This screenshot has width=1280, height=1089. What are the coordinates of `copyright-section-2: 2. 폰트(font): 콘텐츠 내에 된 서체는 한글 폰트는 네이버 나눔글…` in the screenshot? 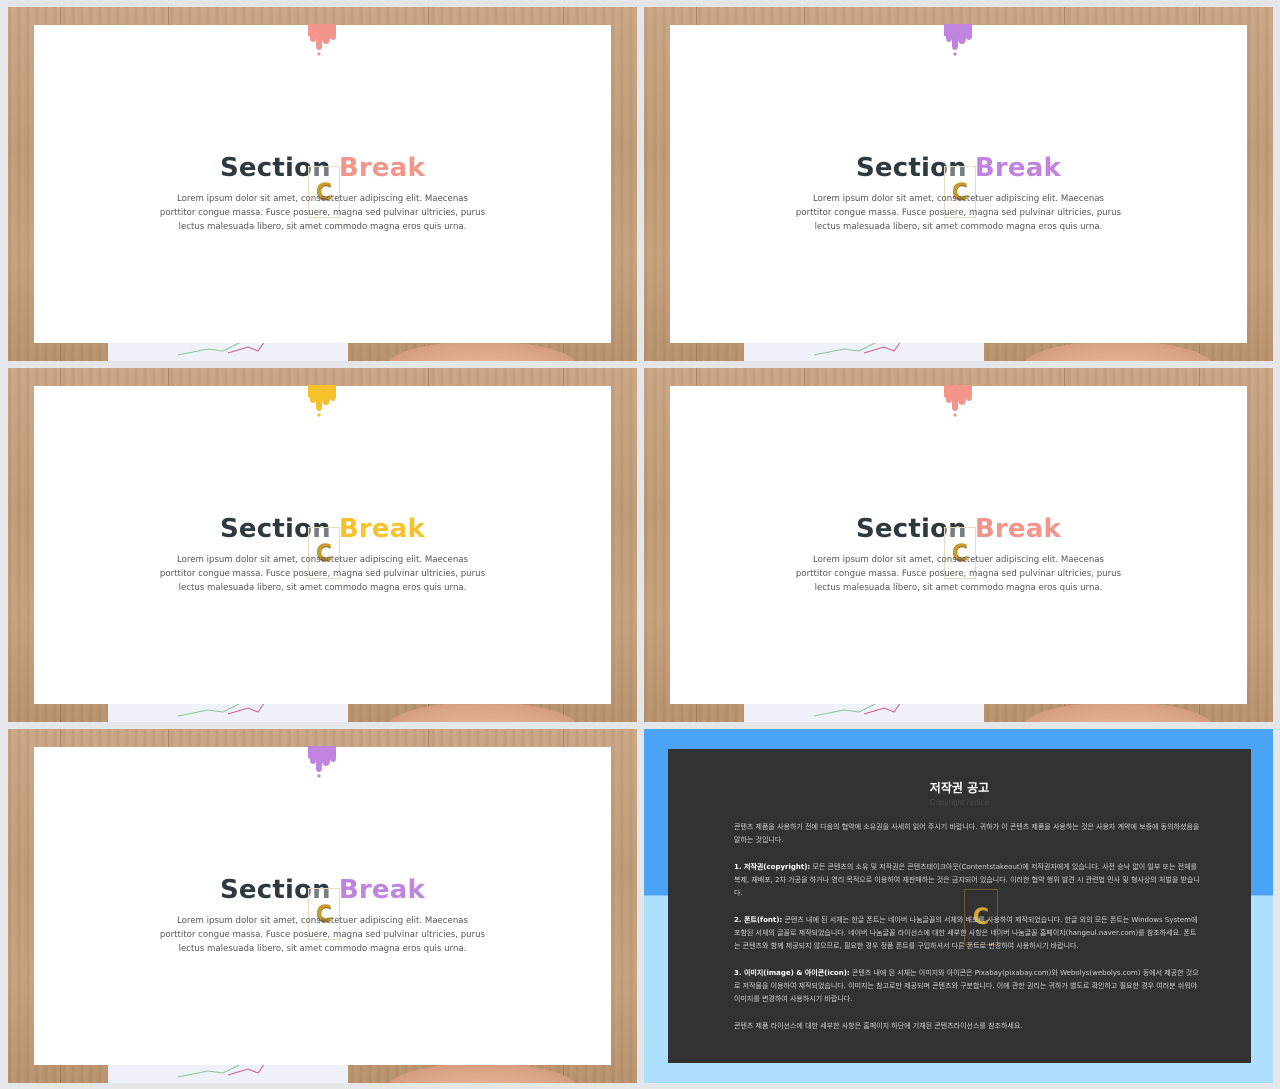 It's located at (967, 933).